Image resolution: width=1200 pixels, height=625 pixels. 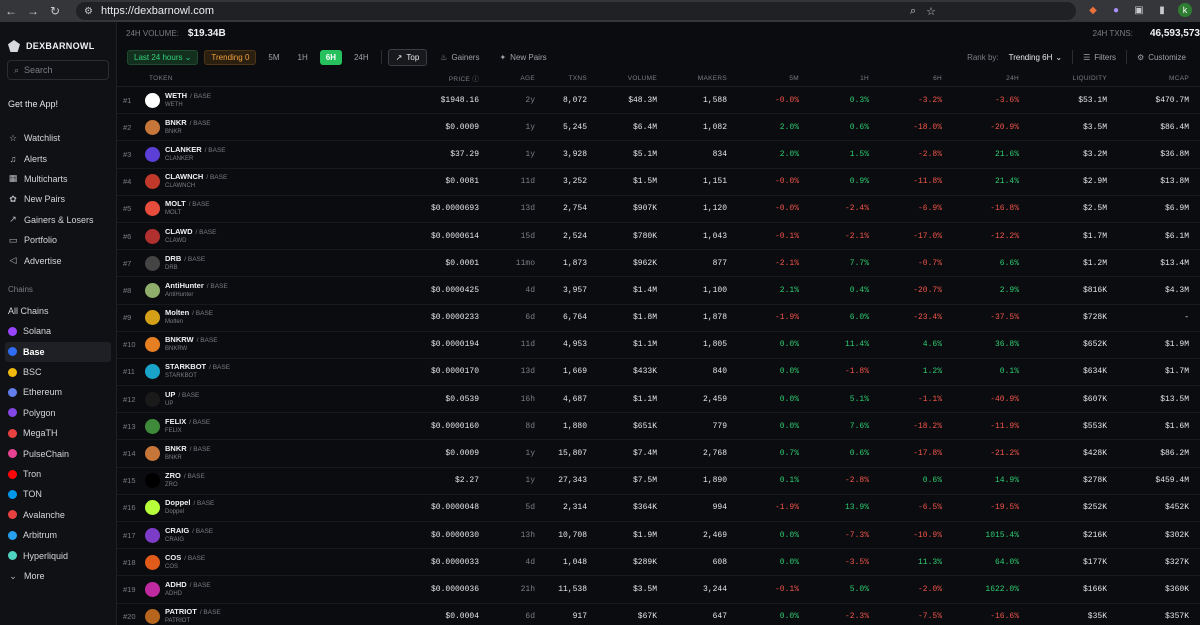 I want to click on sidepanel-icon: ▮, so click(x=1162, y=10).